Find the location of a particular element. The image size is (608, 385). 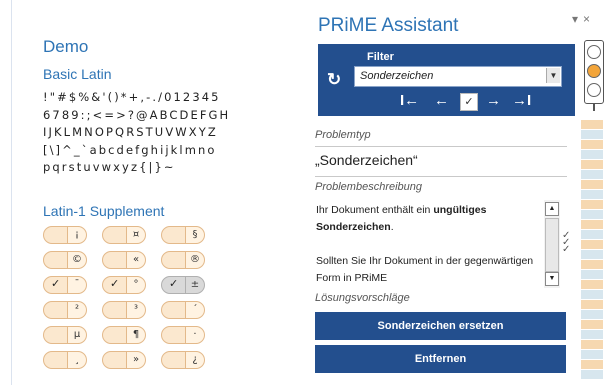

char-cell-glyph: © is located at coordinates (77, 260).